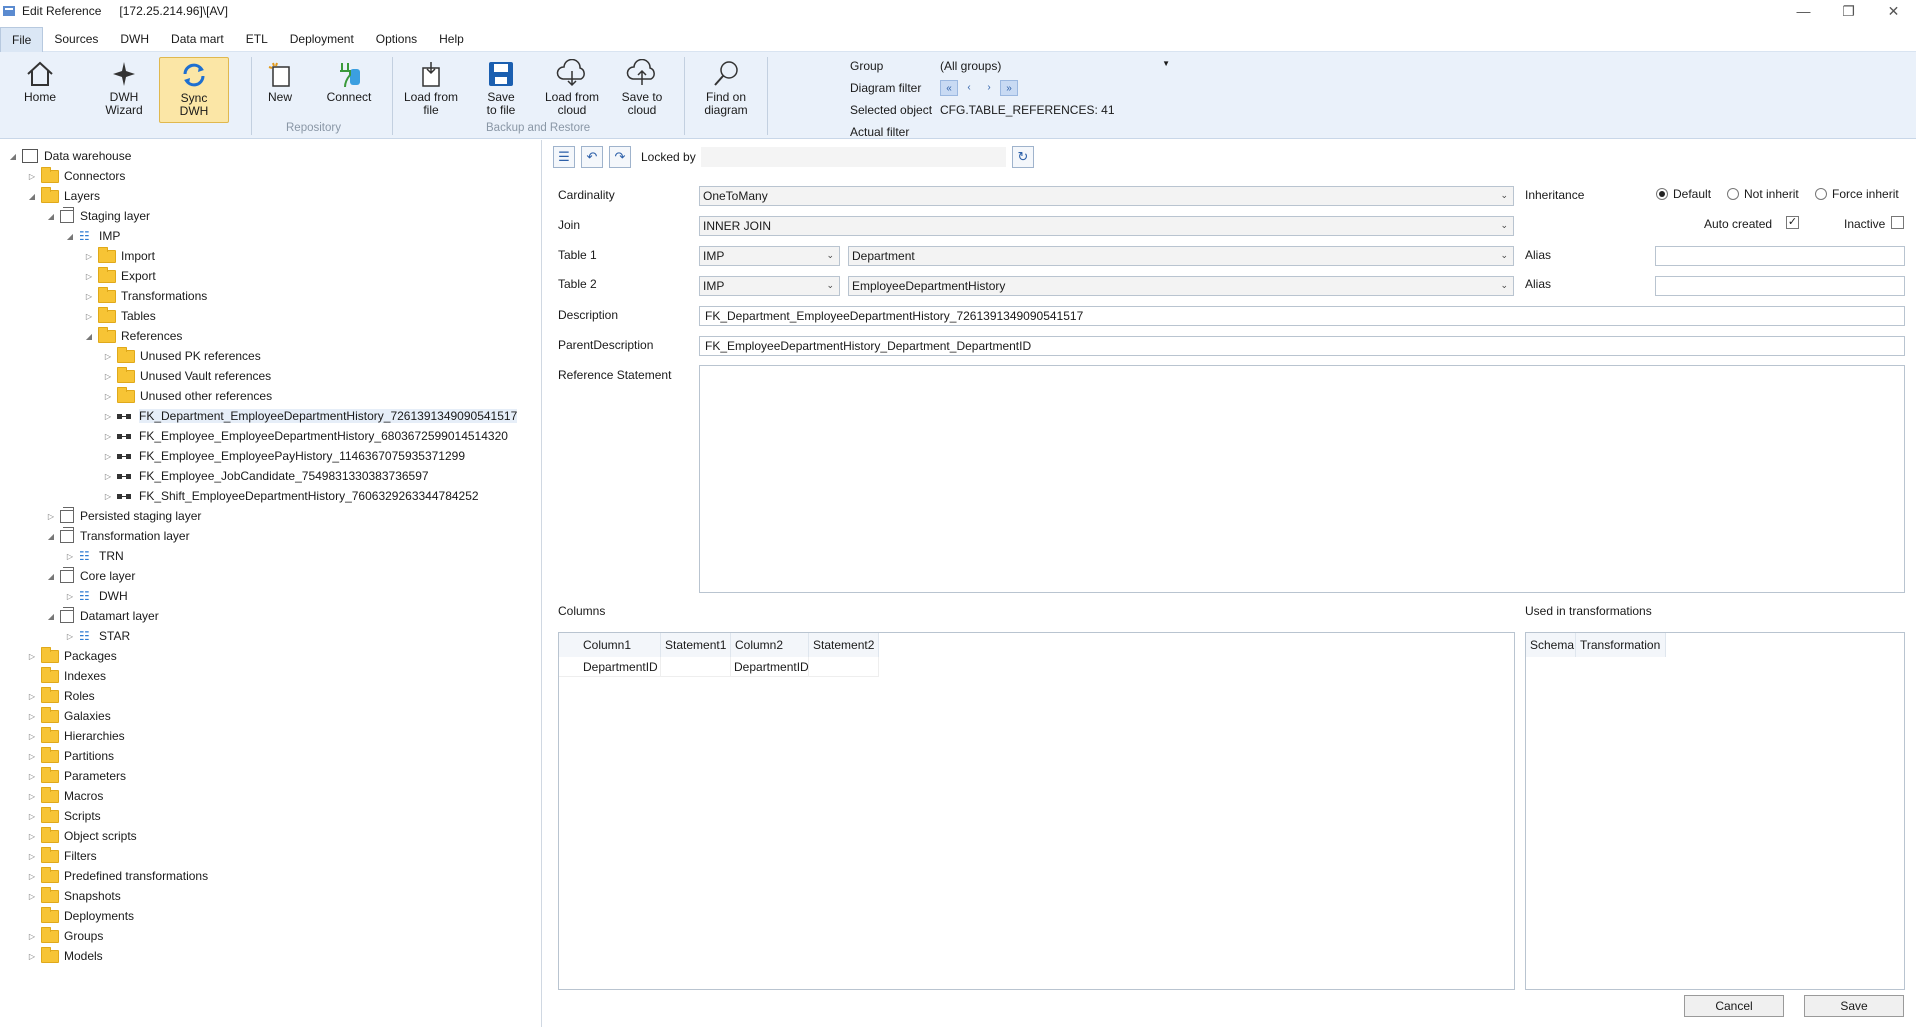 Image resolution: width=1916 pixels, height=1027 pixels. I want to click on radio-force-inherit: Force inherit, so click(1857, 194).